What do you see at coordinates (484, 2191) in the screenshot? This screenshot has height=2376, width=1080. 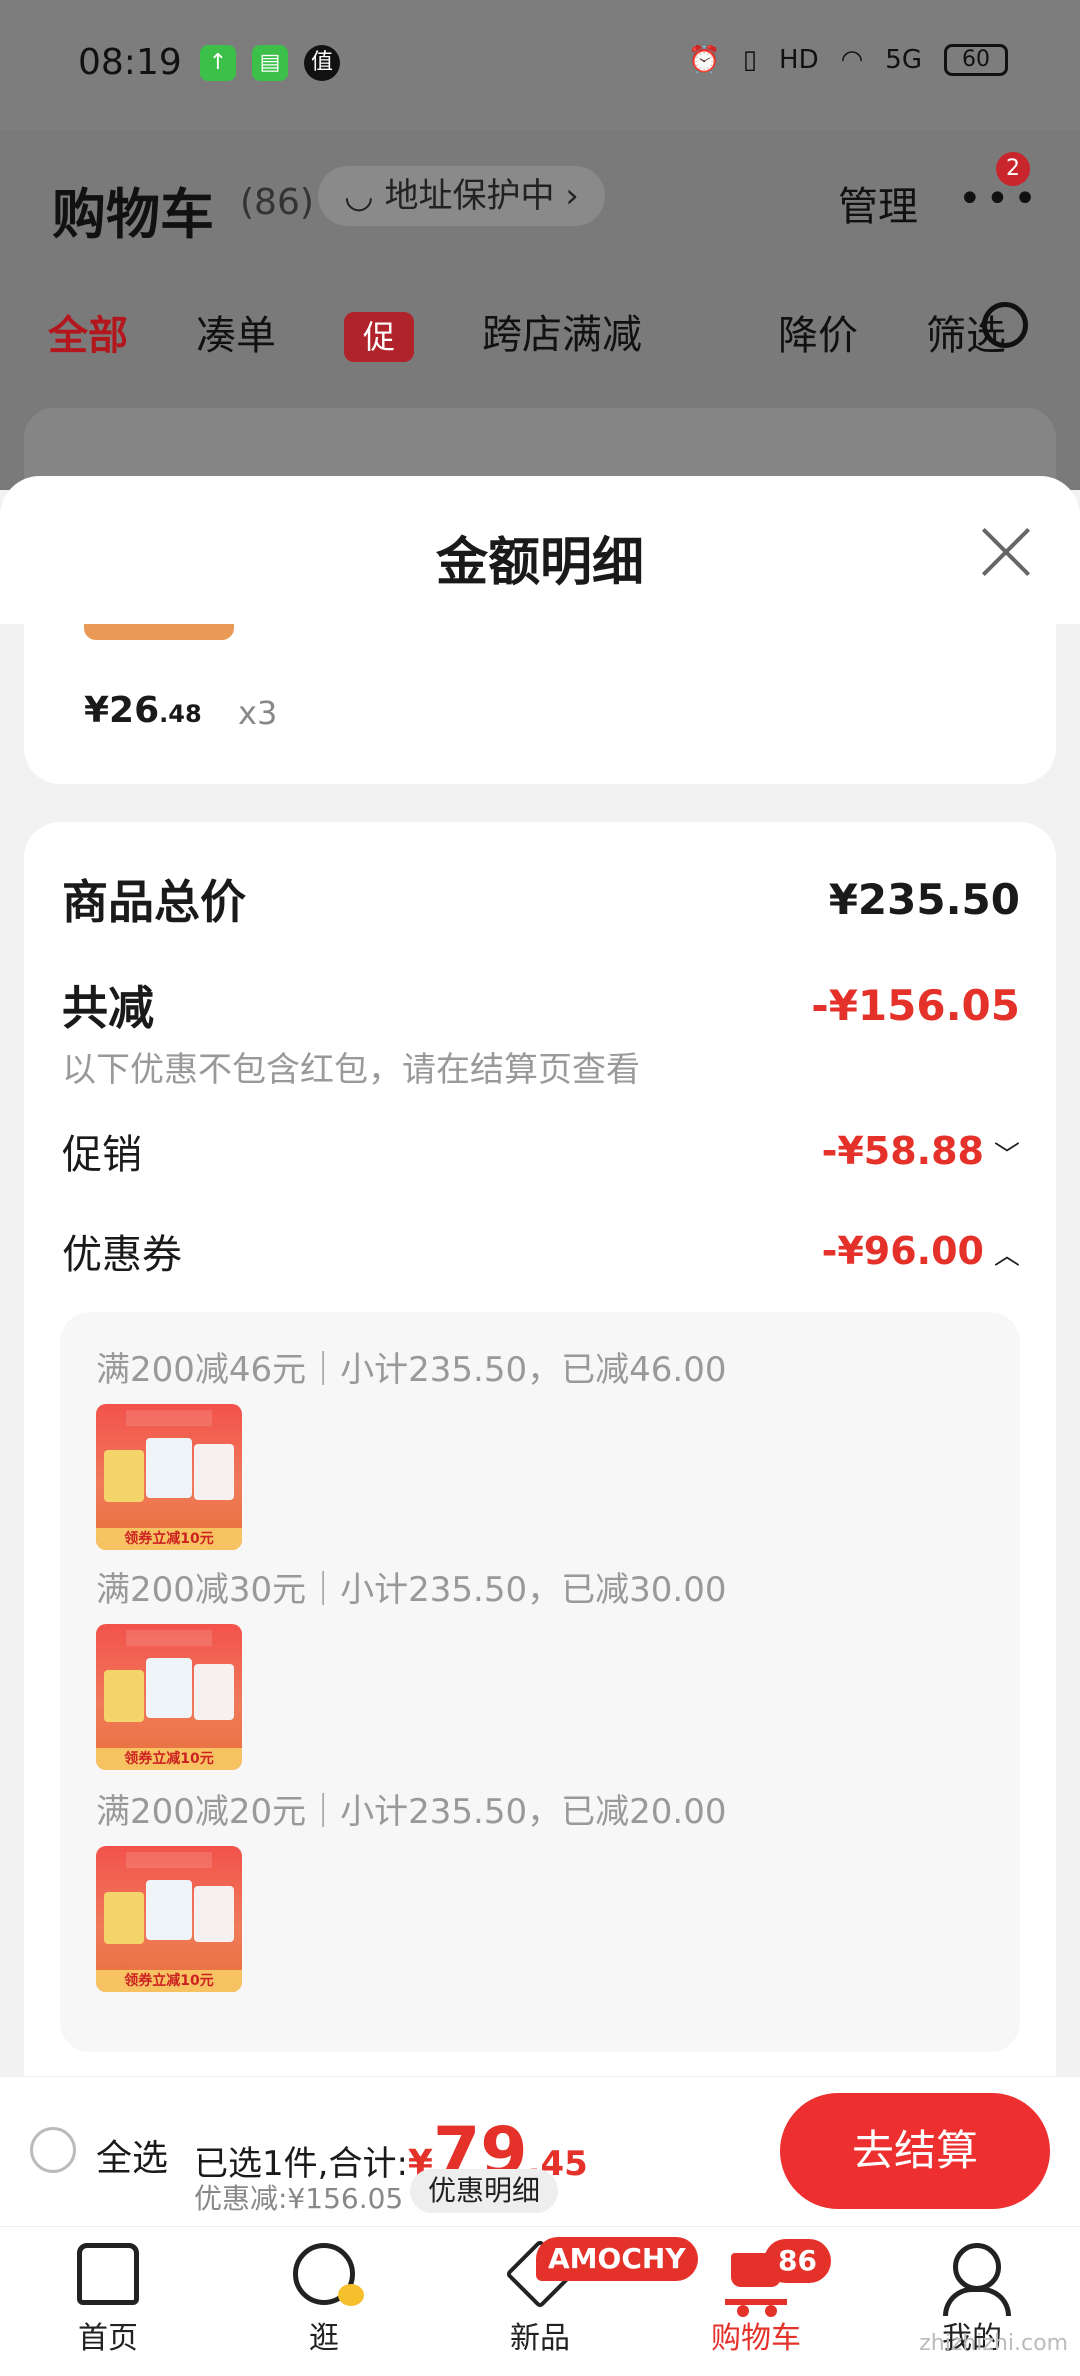 I see `discount-detail-button: 优惠明细` at bounding box center [484, 2191].